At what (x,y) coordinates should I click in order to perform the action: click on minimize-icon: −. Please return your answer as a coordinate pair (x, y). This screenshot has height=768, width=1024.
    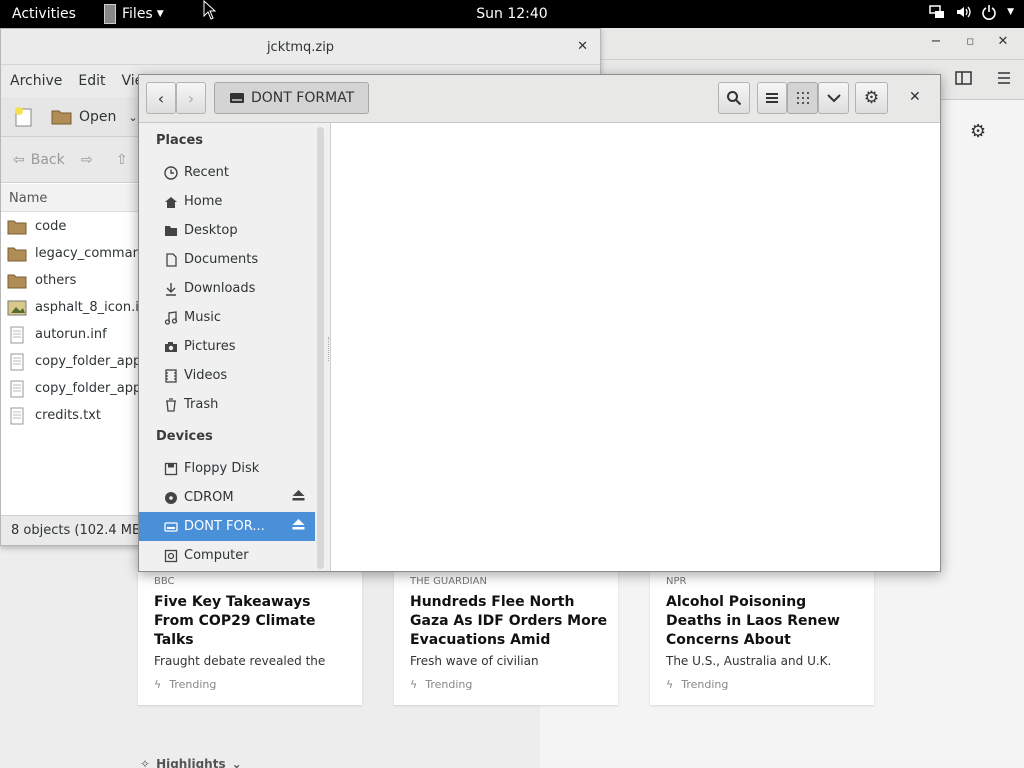
    Looking at the image, I should click on (936, 44).